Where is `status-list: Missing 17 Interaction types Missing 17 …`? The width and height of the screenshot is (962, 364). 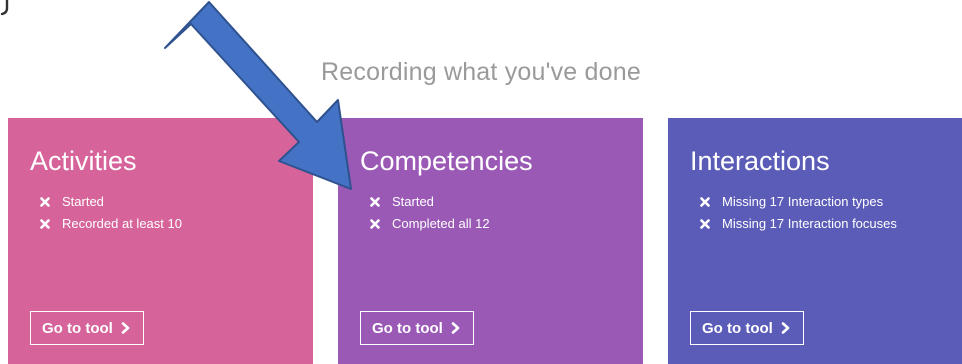 status-list: Missing 17 Interaction types Missing 17 … is located at coordinates (826, 213).